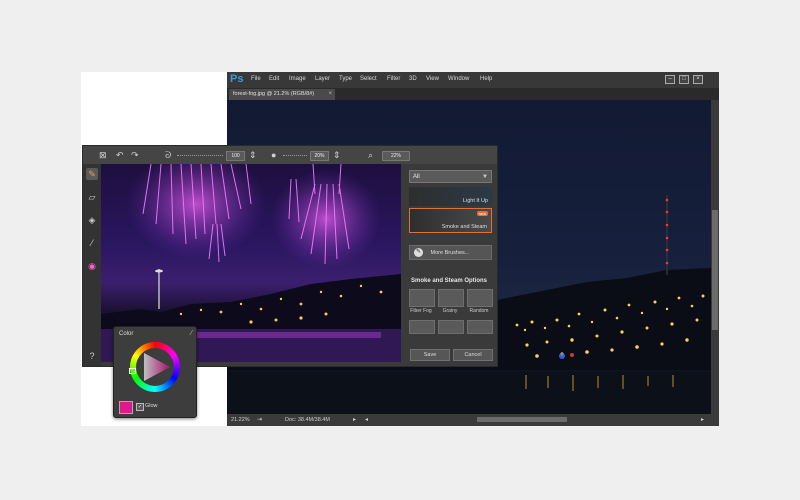 The image size is (800, 500). I want to click on compare-icon: ⊠, so click(103, 155).